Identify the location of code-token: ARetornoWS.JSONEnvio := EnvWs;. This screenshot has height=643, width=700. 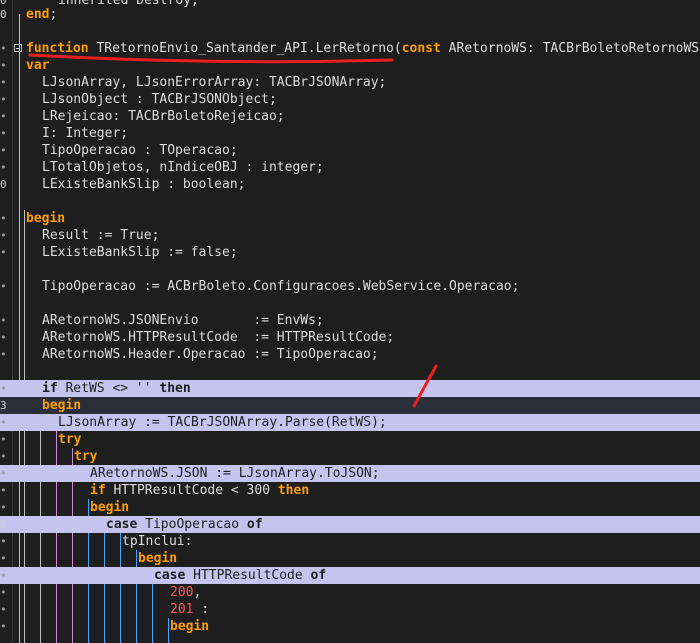
(183, 320).